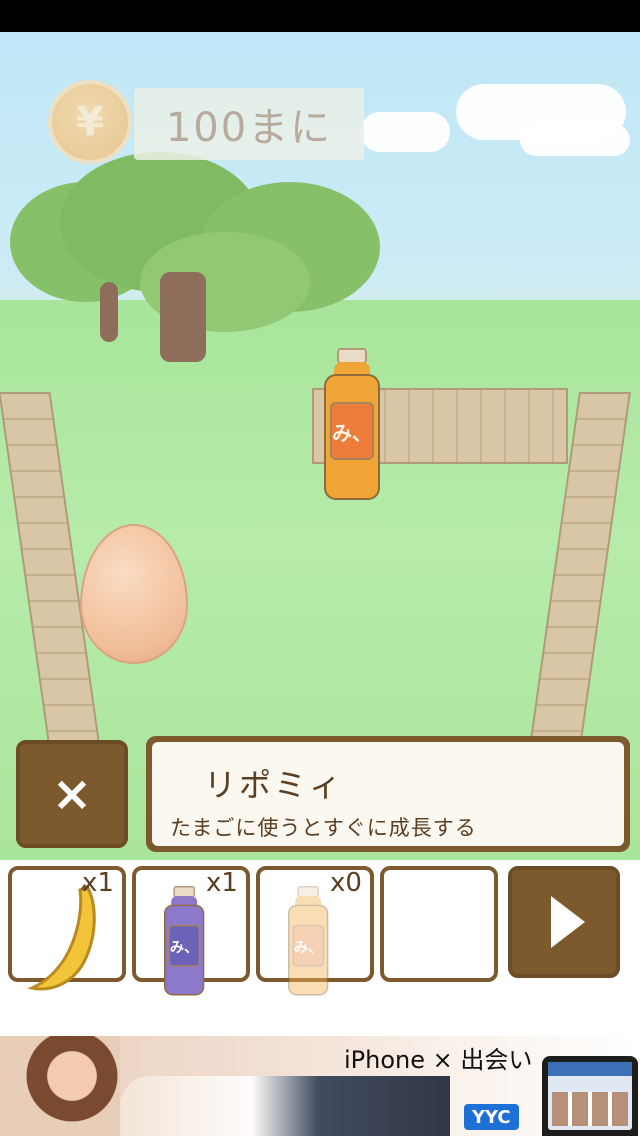 The image size is (640, 1136). What do you see at coordinates (98, 883) in the screenshot?
I see `slot-count-banana: x1` at bounding box center [98, 883].